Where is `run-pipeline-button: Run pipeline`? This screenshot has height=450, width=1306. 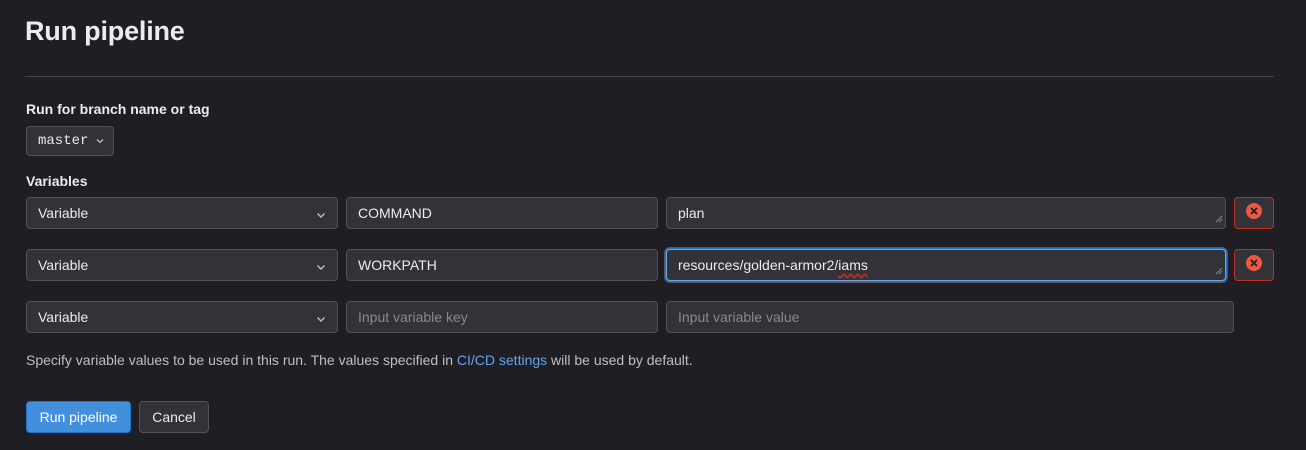
run-pipeline-button: Run pipeline is located at coordinates (78, 417).